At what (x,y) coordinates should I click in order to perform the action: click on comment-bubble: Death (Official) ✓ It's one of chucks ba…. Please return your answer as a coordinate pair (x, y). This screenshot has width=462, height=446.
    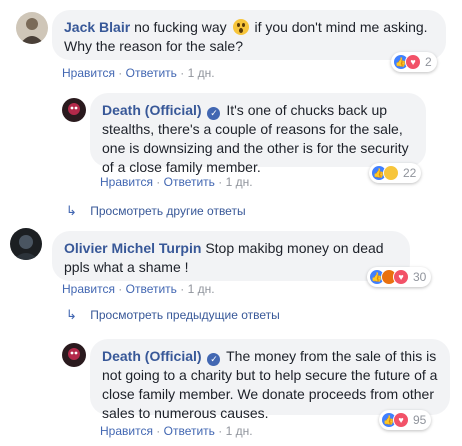
    Looking at the image, I should click on (258, 134).